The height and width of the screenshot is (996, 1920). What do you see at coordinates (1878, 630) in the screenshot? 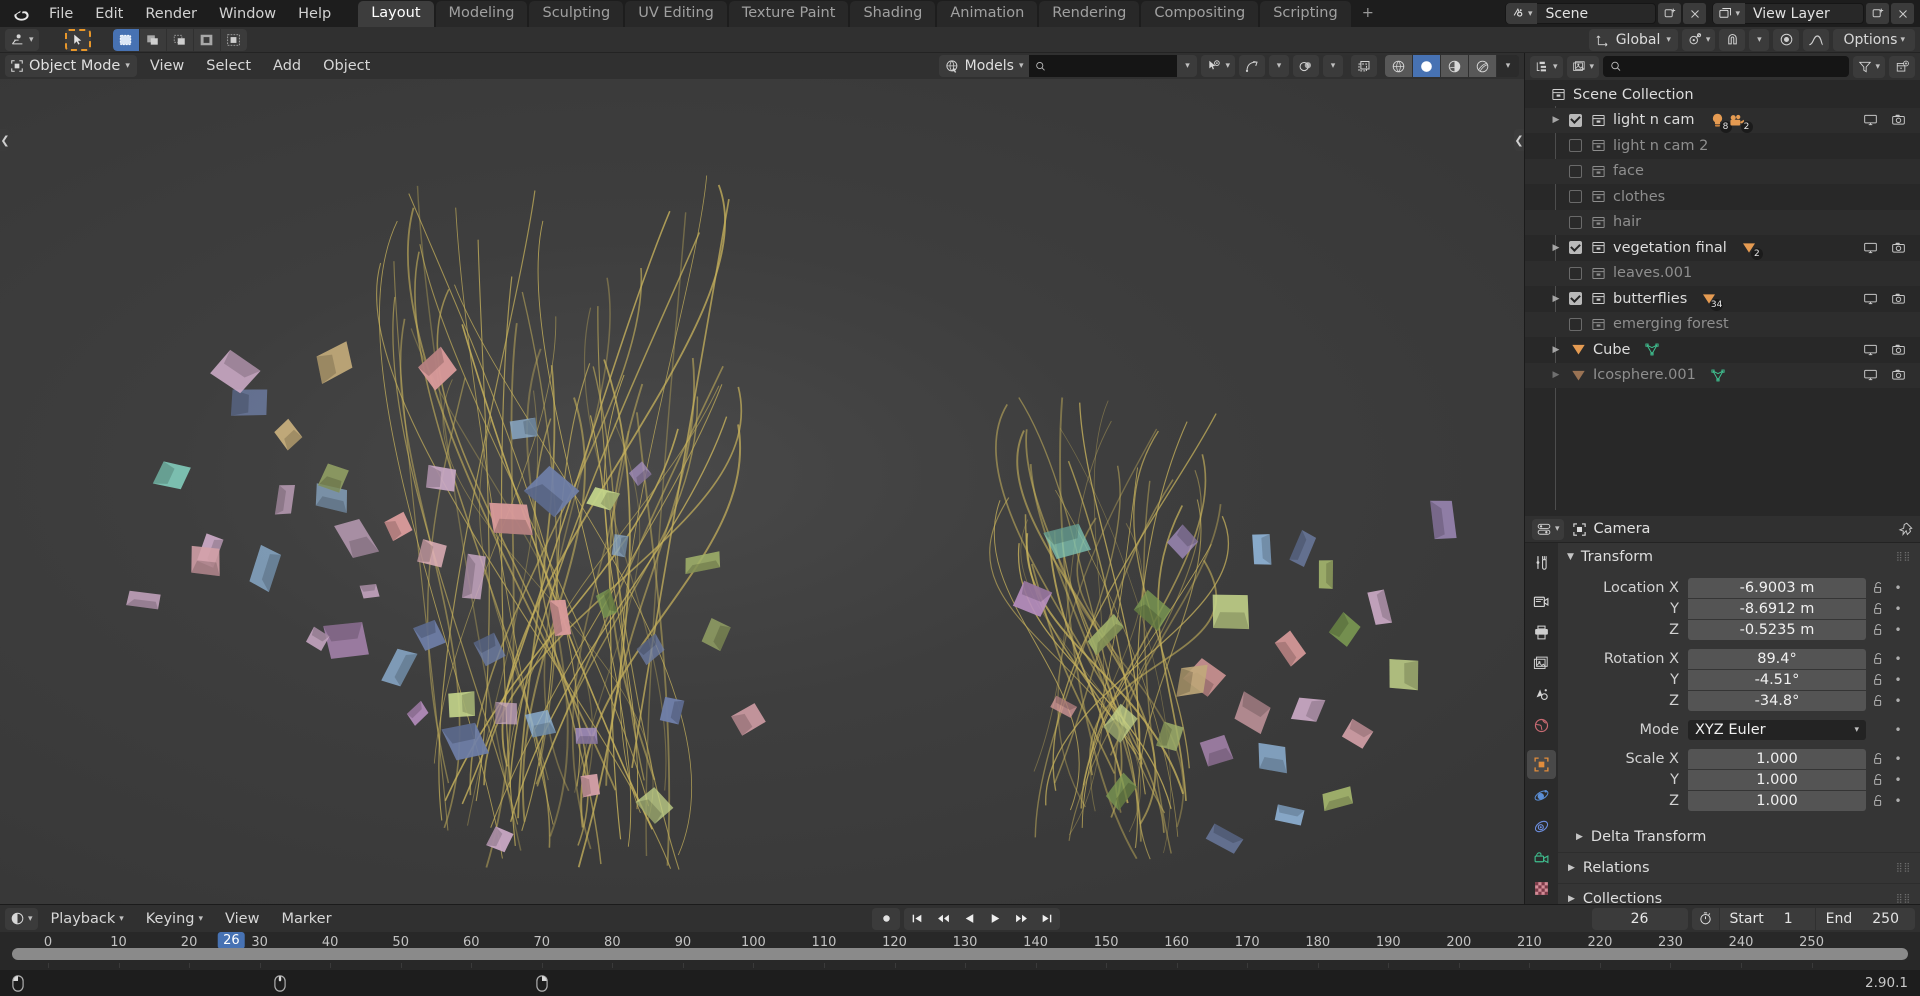
I see `location-z-lock-icon` at bounding box center [1878, 630].